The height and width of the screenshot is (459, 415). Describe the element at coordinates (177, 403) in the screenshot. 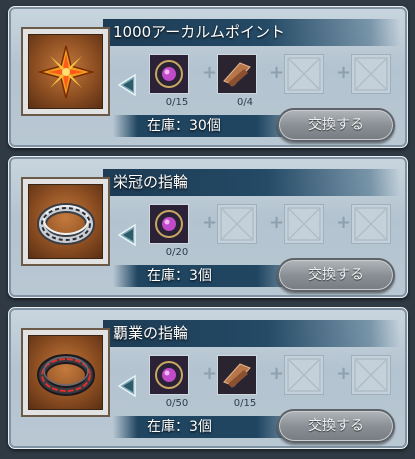

I see `material-count-1: 0/50` at that location.